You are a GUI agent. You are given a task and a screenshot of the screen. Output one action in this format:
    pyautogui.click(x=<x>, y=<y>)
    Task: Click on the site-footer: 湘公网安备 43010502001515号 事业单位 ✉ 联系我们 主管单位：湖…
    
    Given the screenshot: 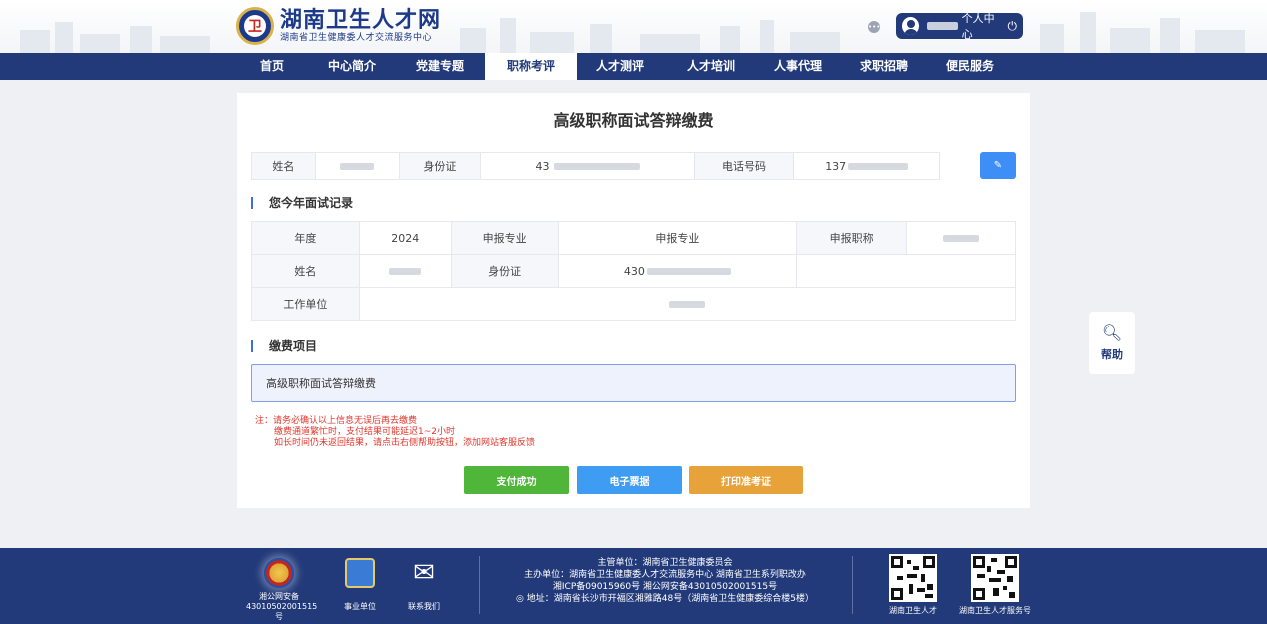 What is the action you would take?
    pyautogui.click(x=633, y=586)
    